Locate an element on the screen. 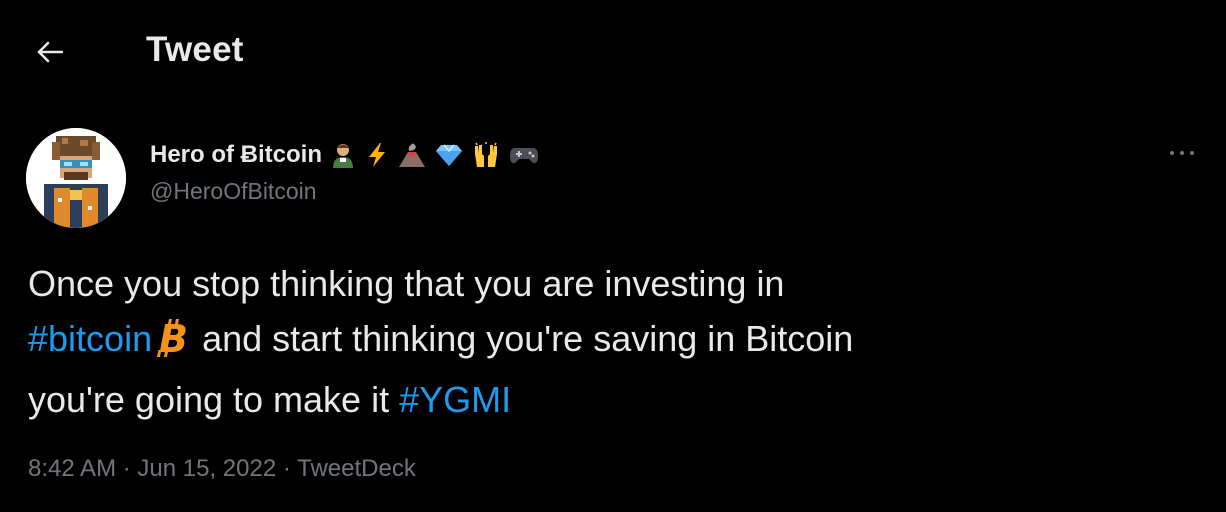 The image size is (1226, 512). more-button is located at coordinates (1182, 153).